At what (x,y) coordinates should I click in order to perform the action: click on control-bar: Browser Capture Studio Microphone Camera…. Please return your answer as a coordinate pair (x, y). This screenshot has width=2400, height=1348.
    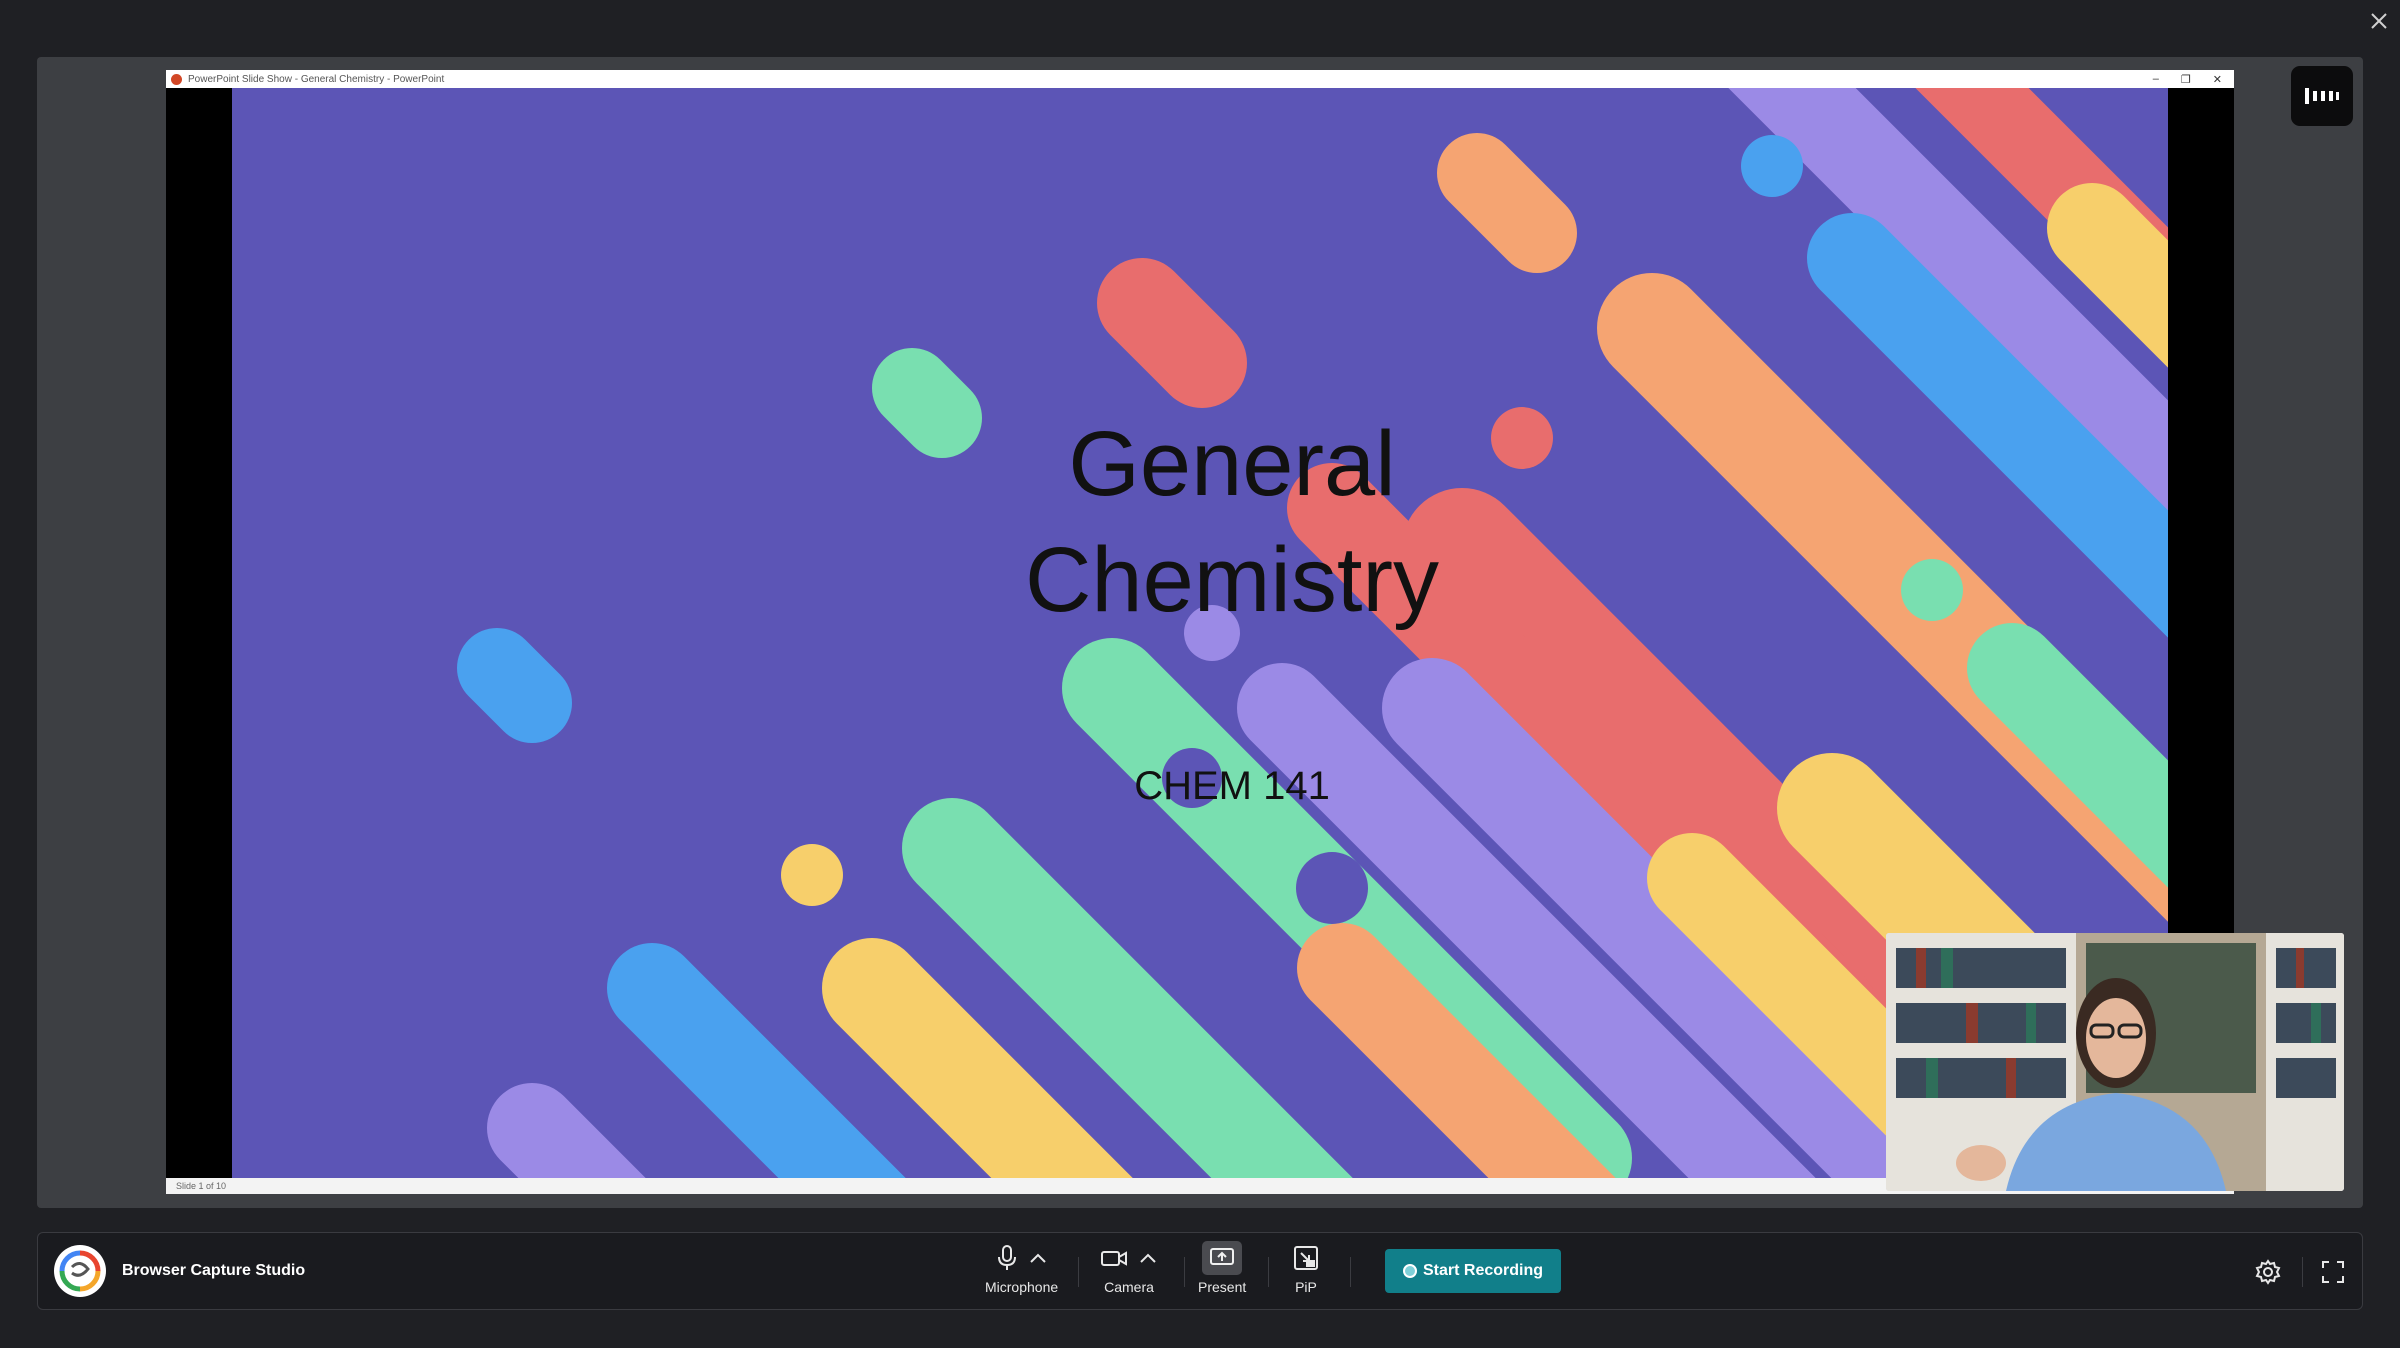
    Looking at the image, I should click on (1200, 1271).